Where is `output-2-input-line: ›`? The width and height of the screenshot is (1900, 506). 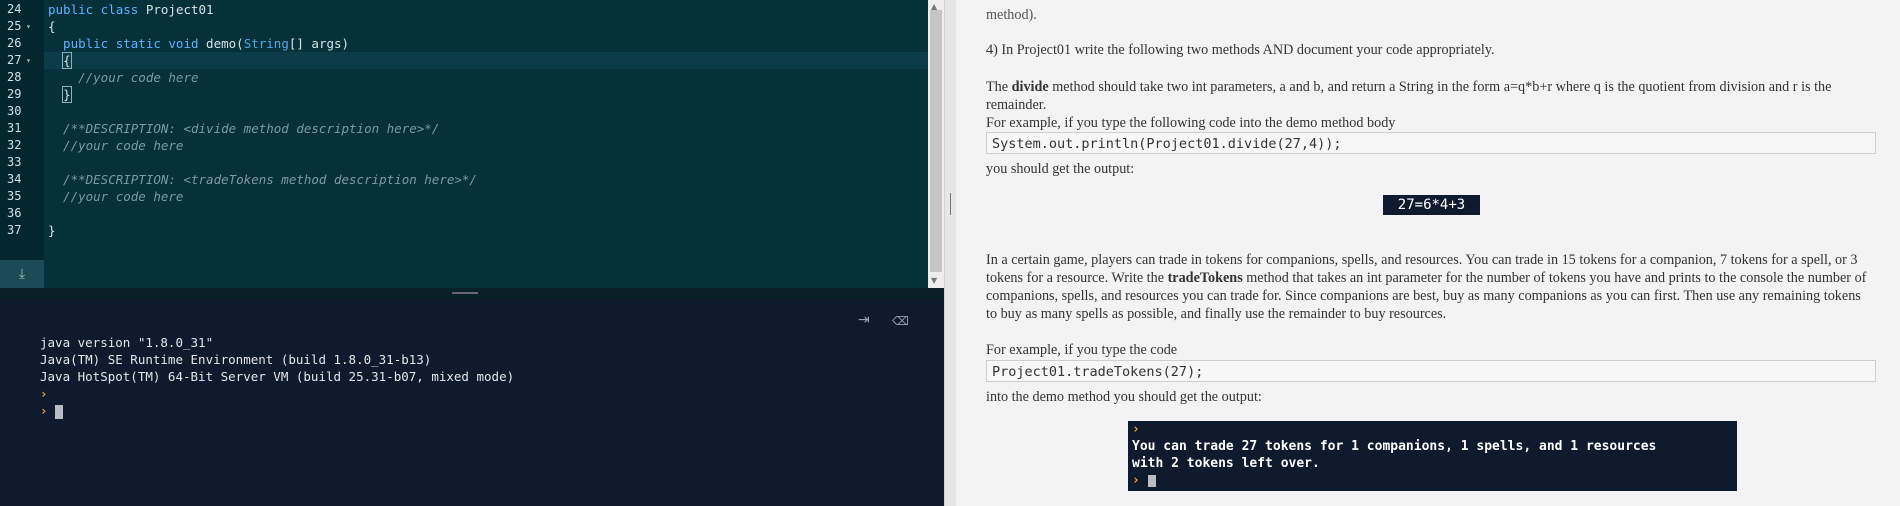
output-2-input-line: › is located at coordinates (1144, 480).